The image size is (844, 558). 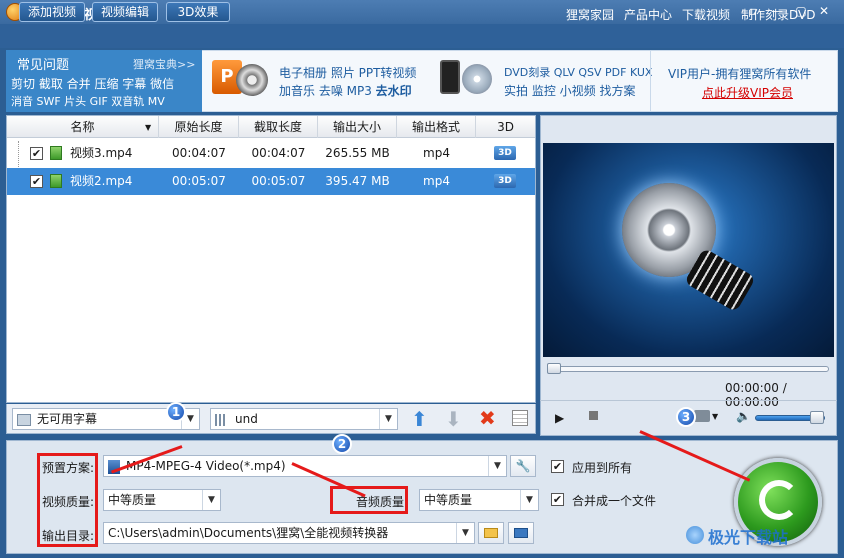 I want to click on move-down-icon: ⬇, so click(x=453, y=419).